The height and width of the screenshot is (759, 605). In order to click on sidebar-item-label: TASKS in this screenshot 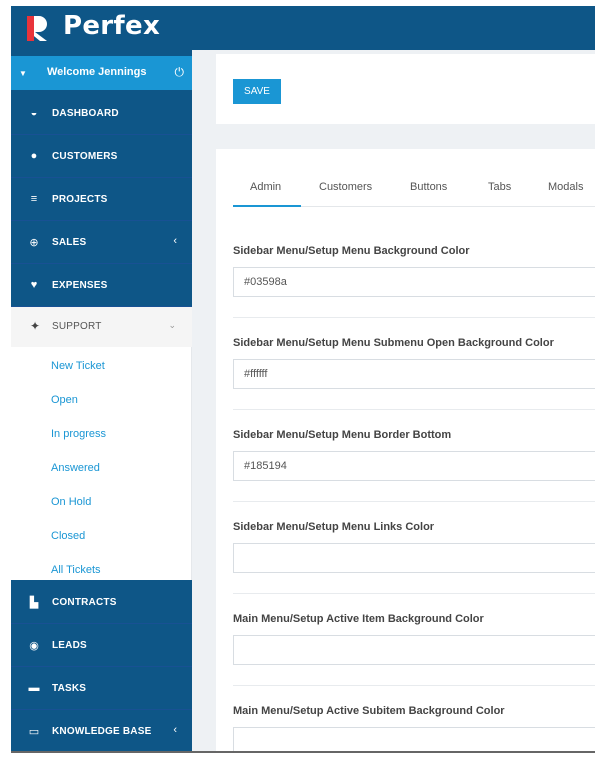, I will do `click(69, 688)`.